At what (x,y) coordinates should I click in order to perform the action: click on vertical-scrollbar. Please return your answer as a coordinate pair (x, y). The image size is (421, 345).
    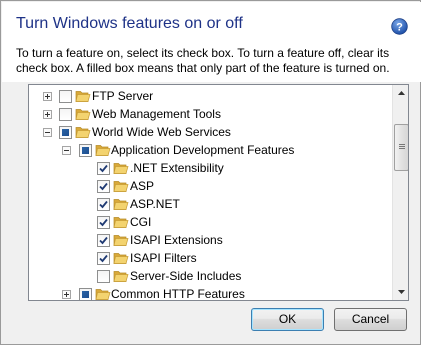
    Looking at the image, I should click on (400, 192).